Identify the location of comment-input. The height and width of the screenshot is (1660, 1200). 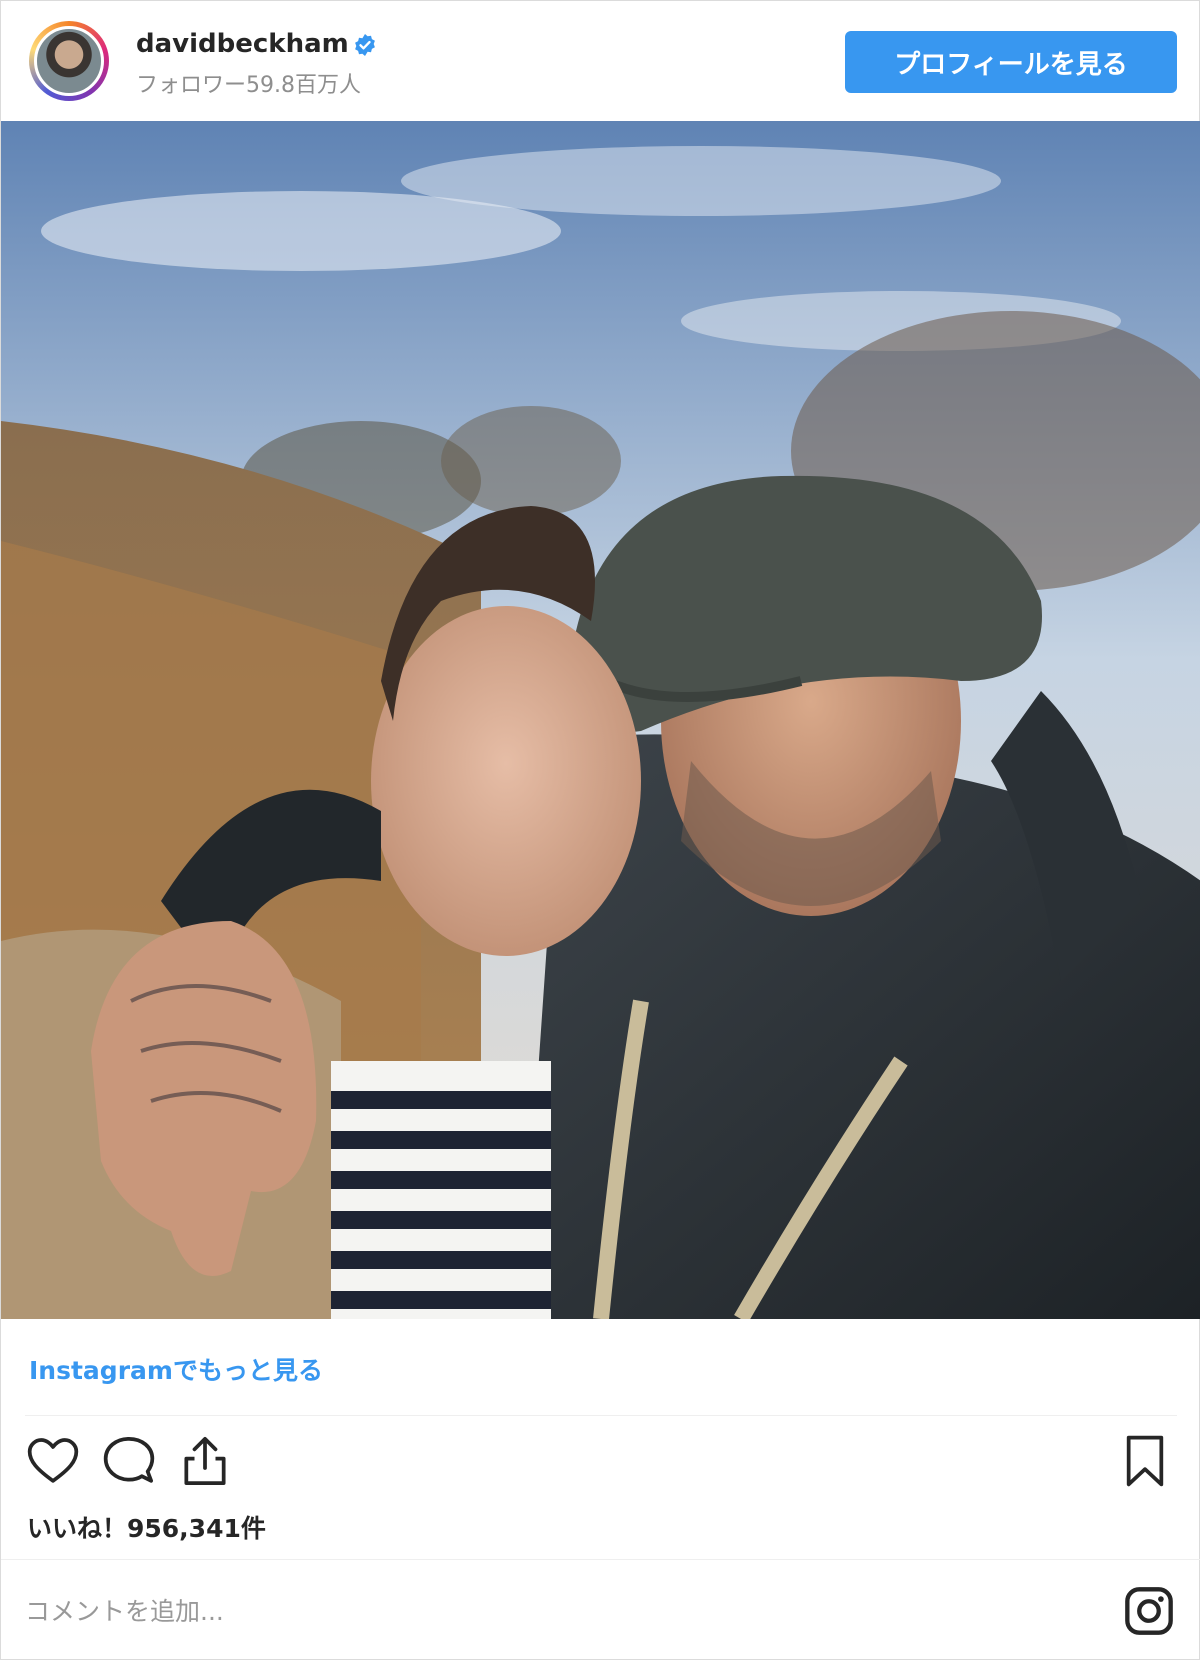
(565, 1611).